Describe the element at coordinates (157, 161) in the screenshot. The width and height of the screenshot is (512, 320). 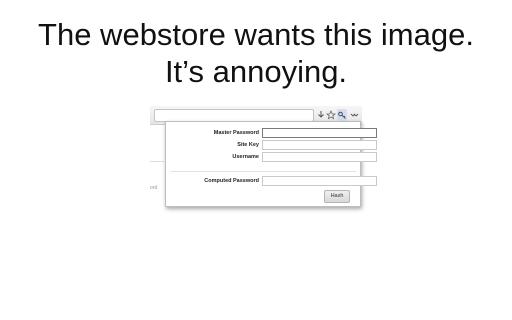
I see `background-divider` at that location.